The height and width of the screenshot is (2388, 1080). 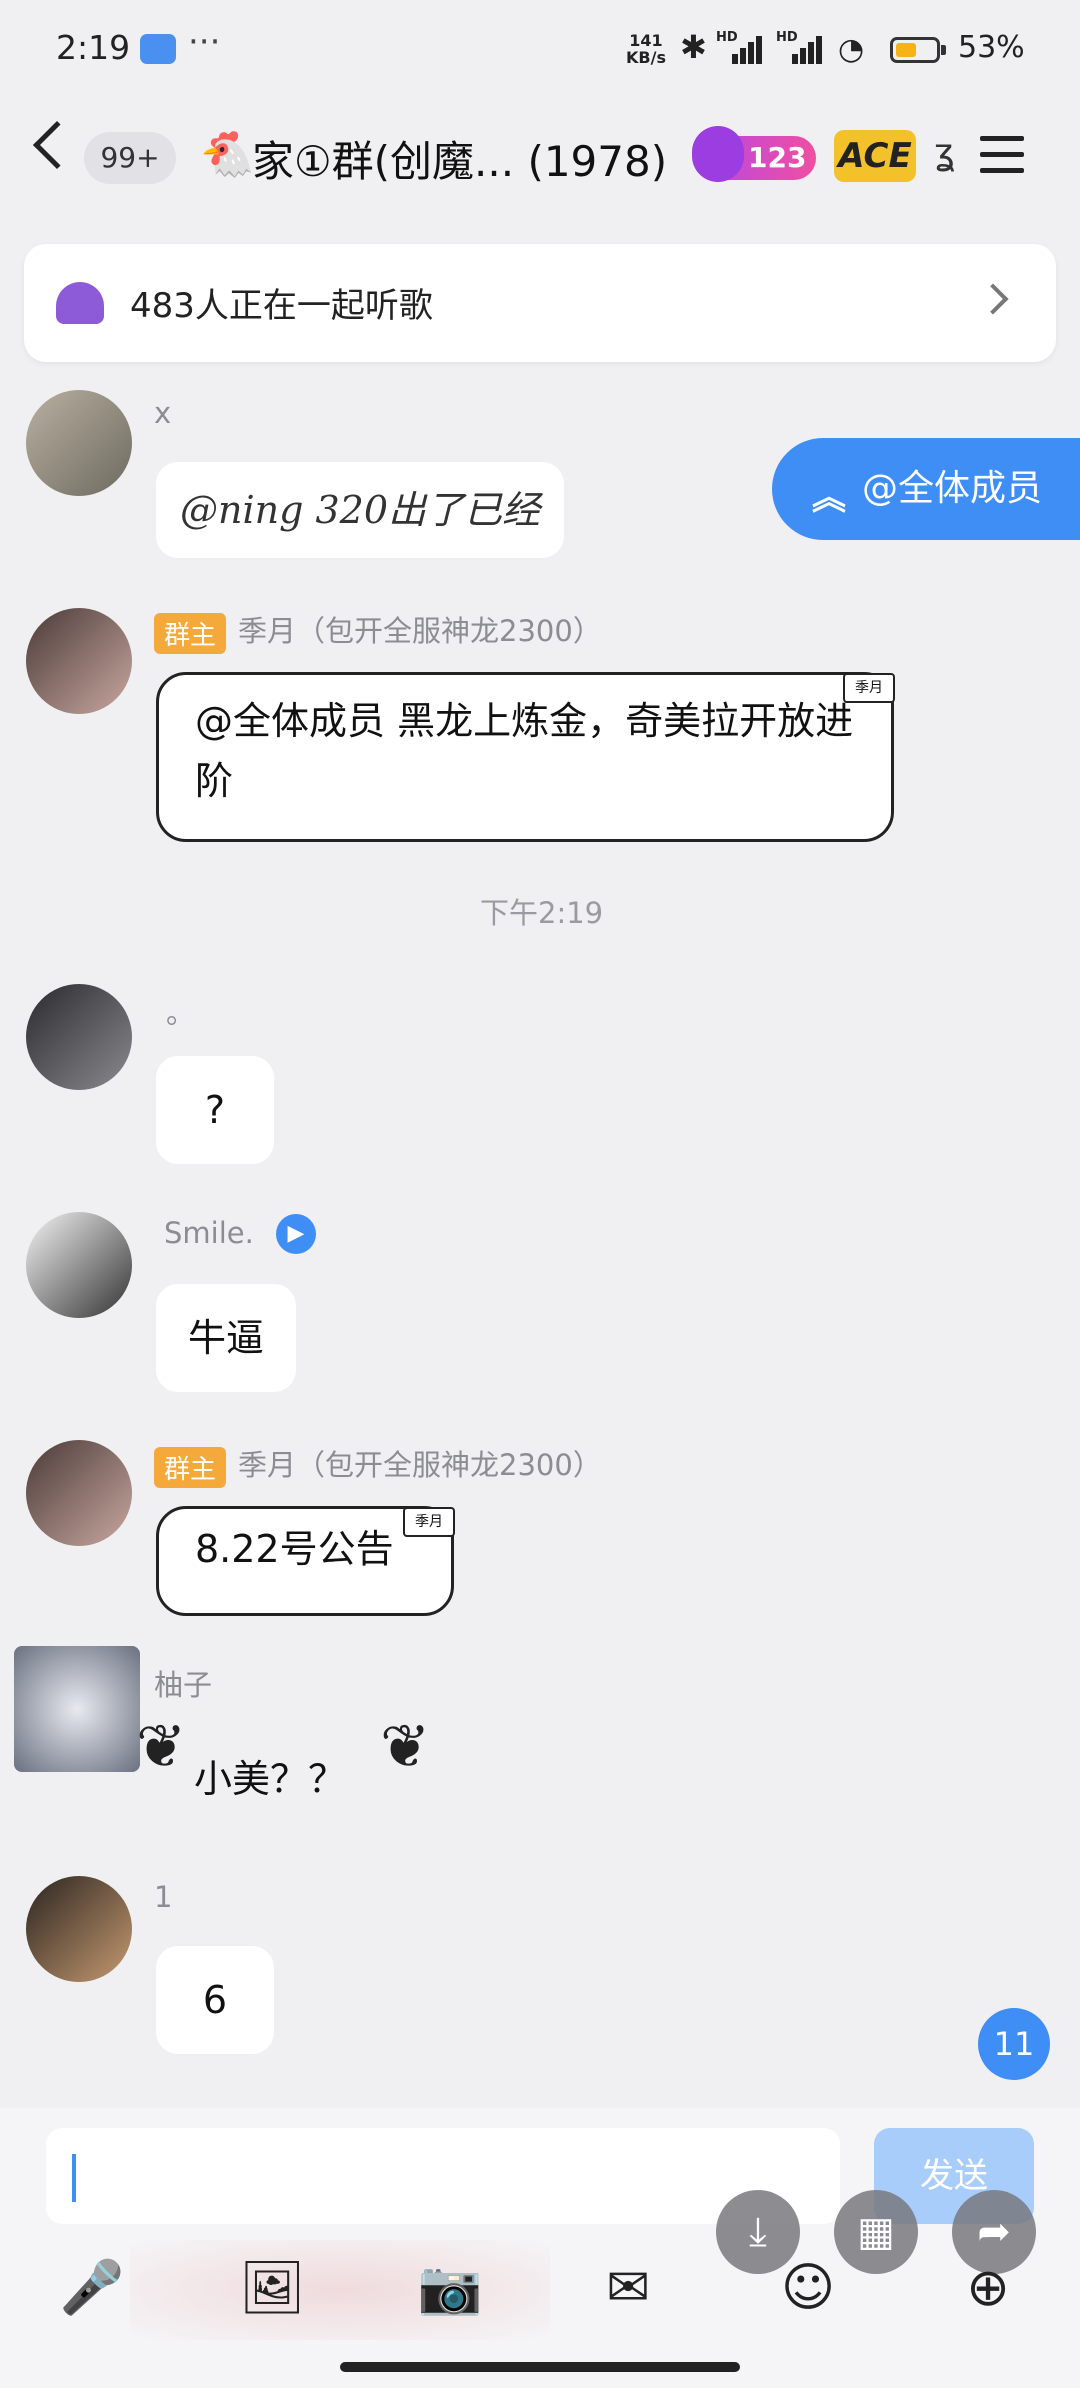 What do you see at coordinates (808, 2288) in the screenshot?
I see `emoji-icon: ☺` at bounding box center [808, 2288].